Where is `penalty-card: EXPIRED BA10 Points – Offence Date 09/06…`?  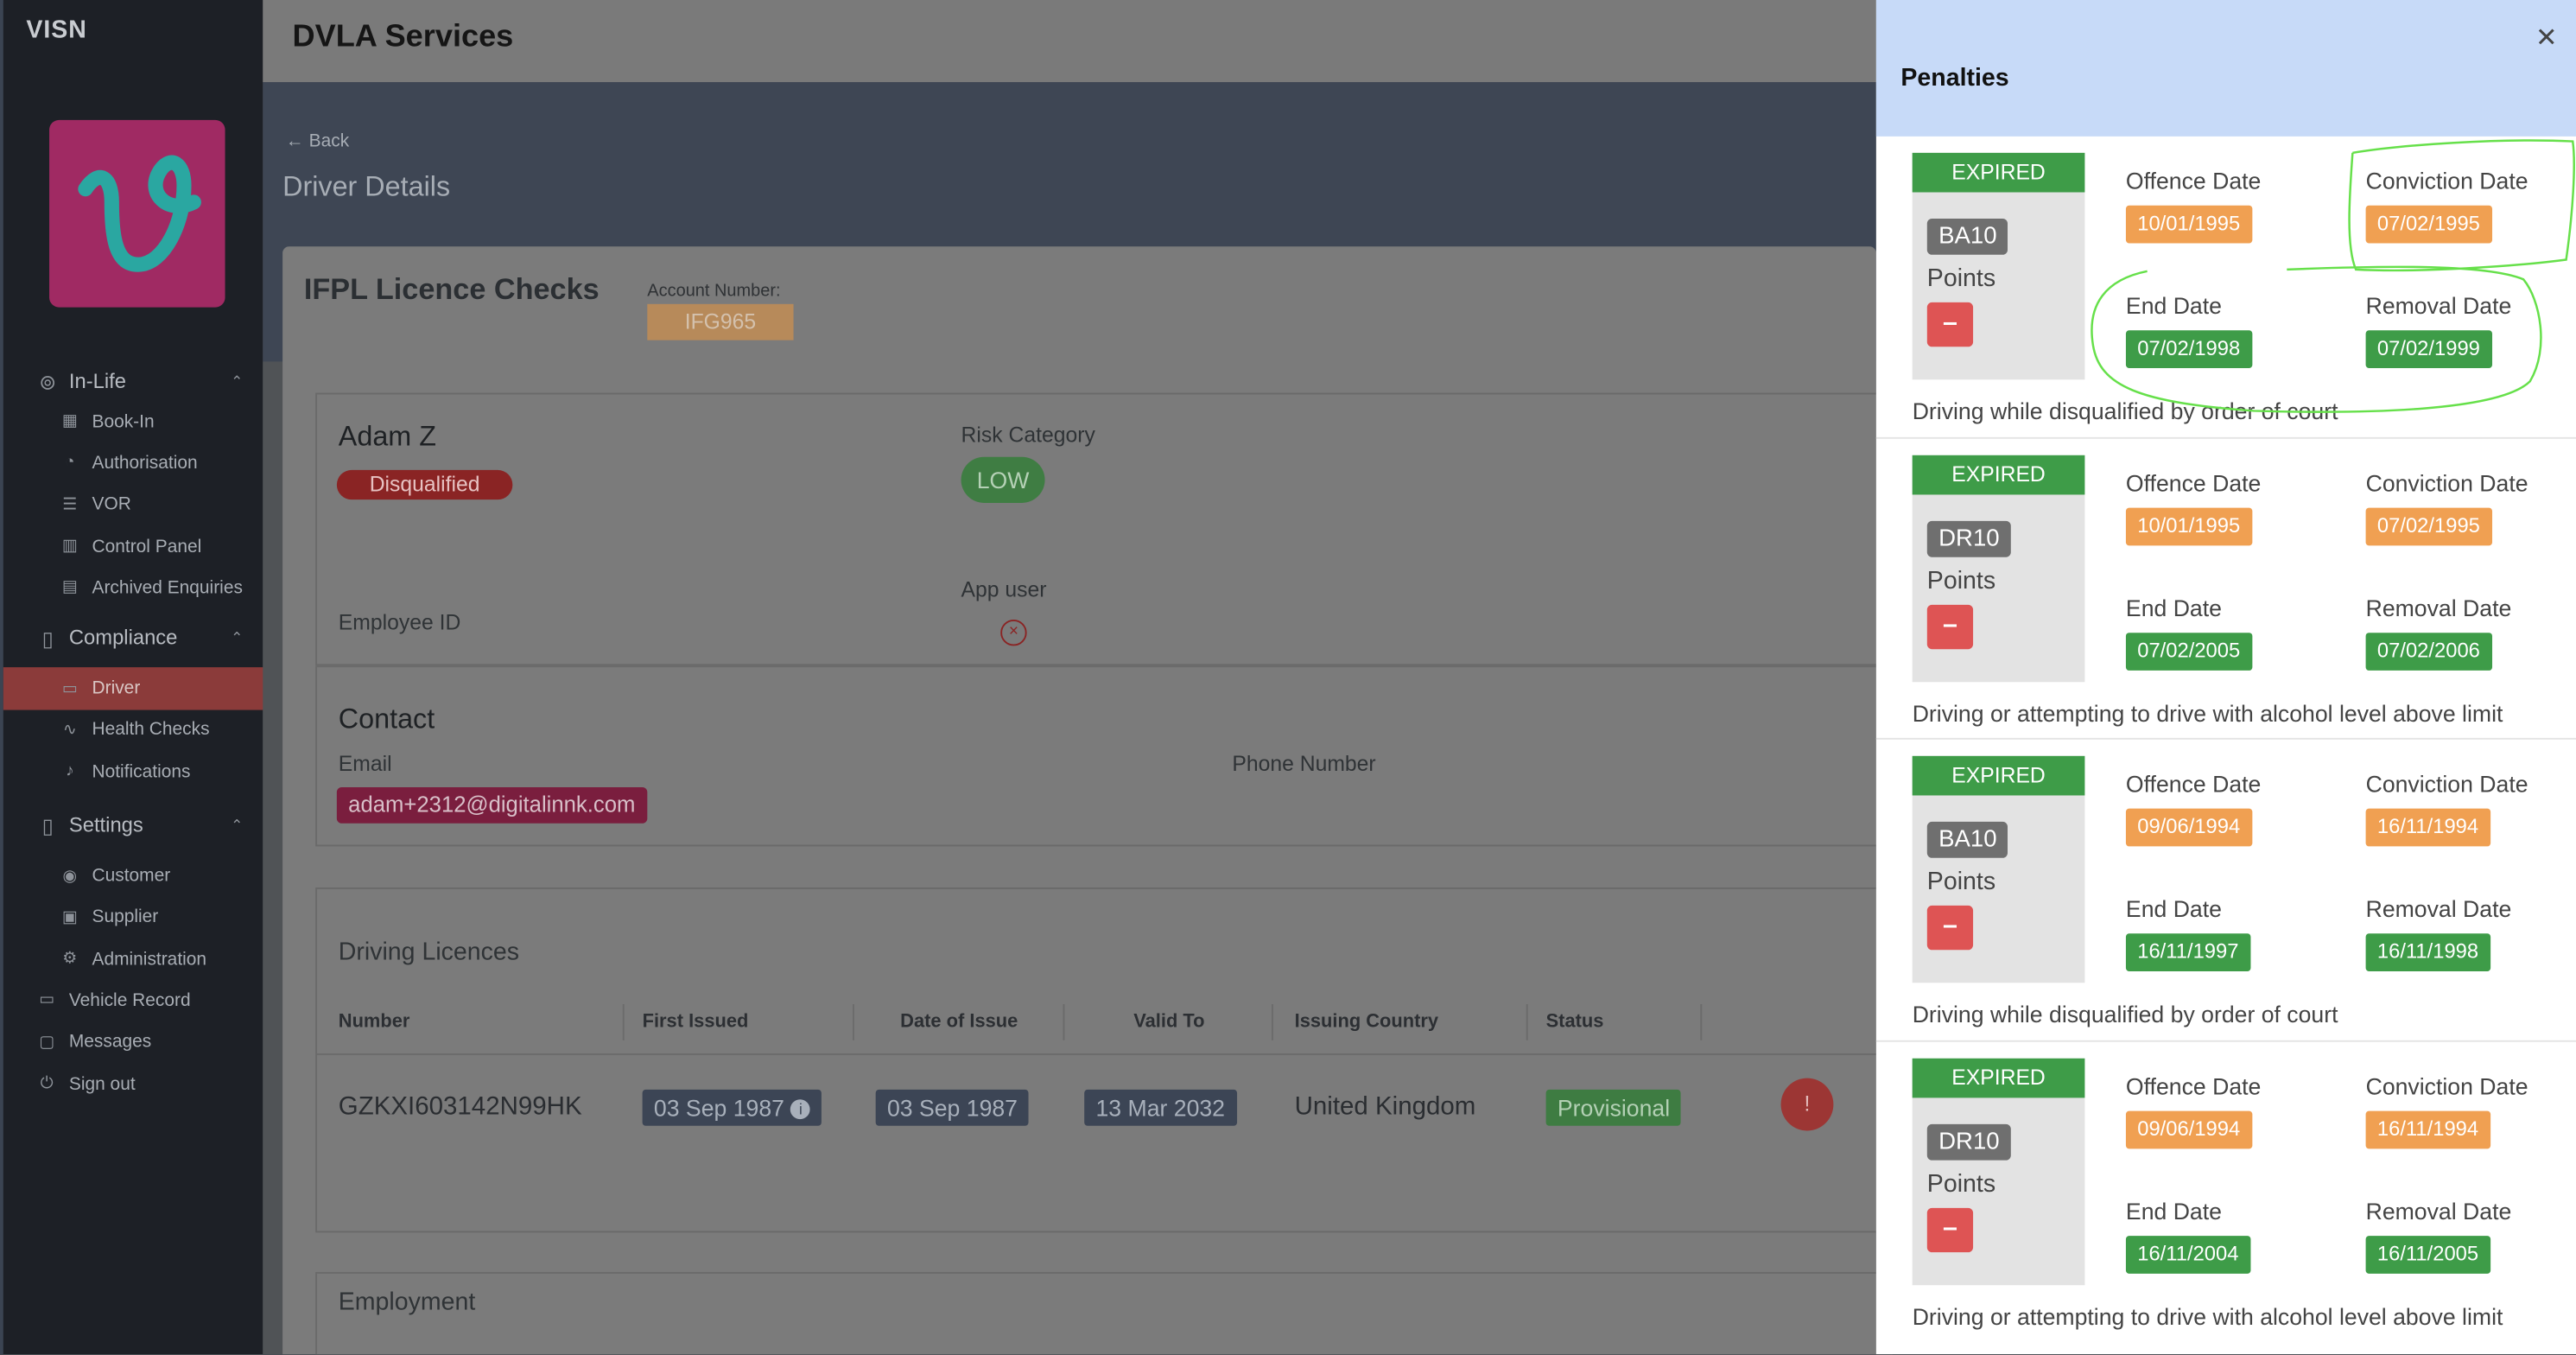
penalty-card: EXPIRED BA10 Points – Offence Date 09/06… is located at coordinates (2225, 890).